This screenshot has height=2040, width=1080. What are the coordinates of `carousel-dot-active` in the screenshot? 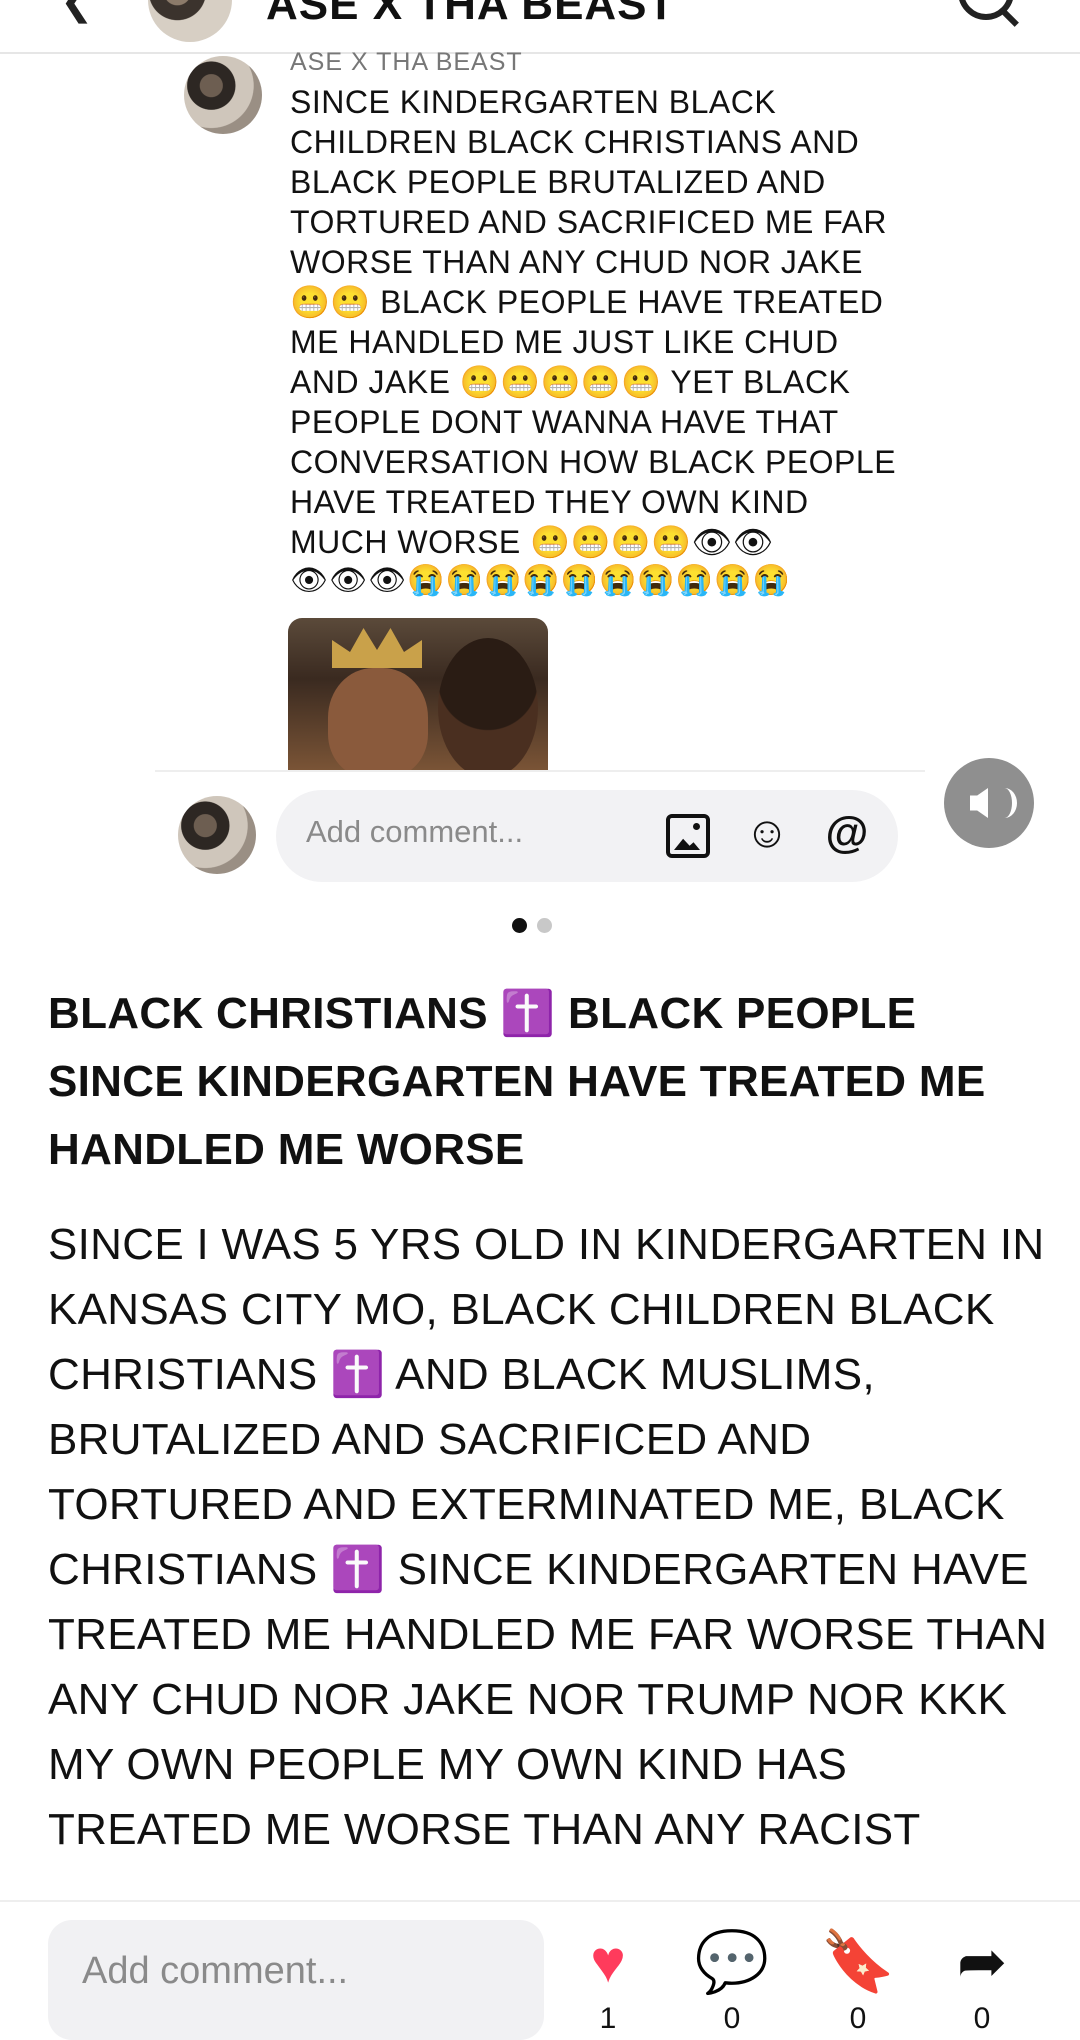 It's located at (519, 925).